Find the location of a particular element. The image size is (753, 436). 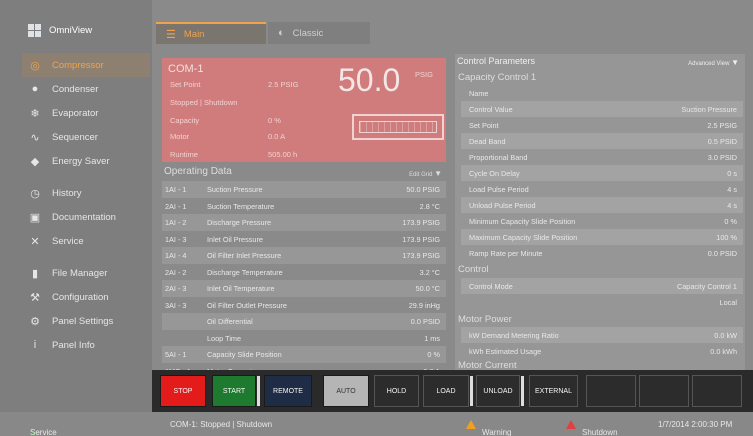

point-name: Oil Filter Inlet Pressure is located at coordinates (244, 255).